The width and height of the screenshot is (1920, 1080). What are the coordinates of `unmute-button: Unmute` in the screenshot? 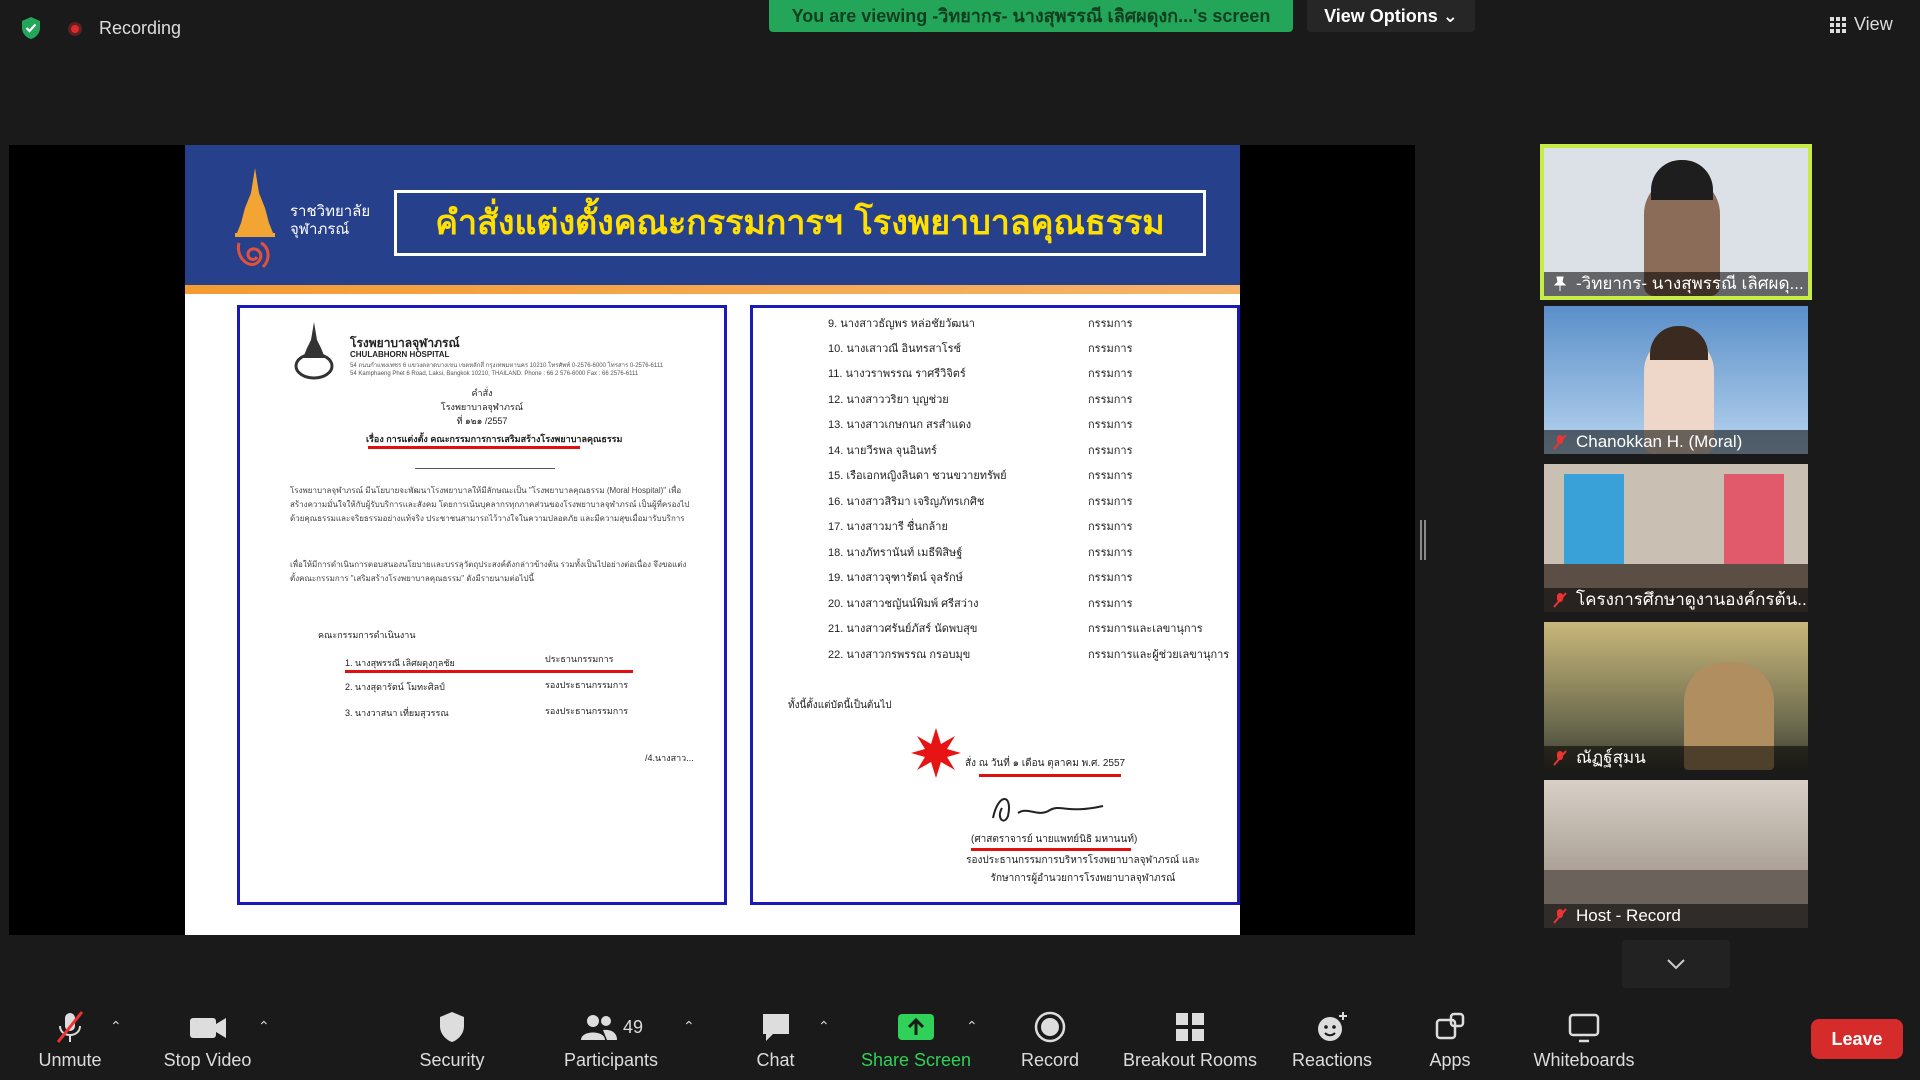 It's located at (70, 1040).